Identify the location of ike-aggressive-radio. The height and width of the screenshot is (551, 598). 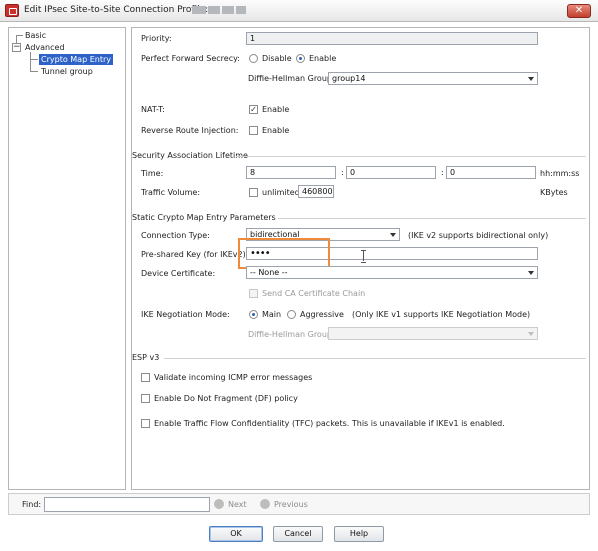
(291, 314).